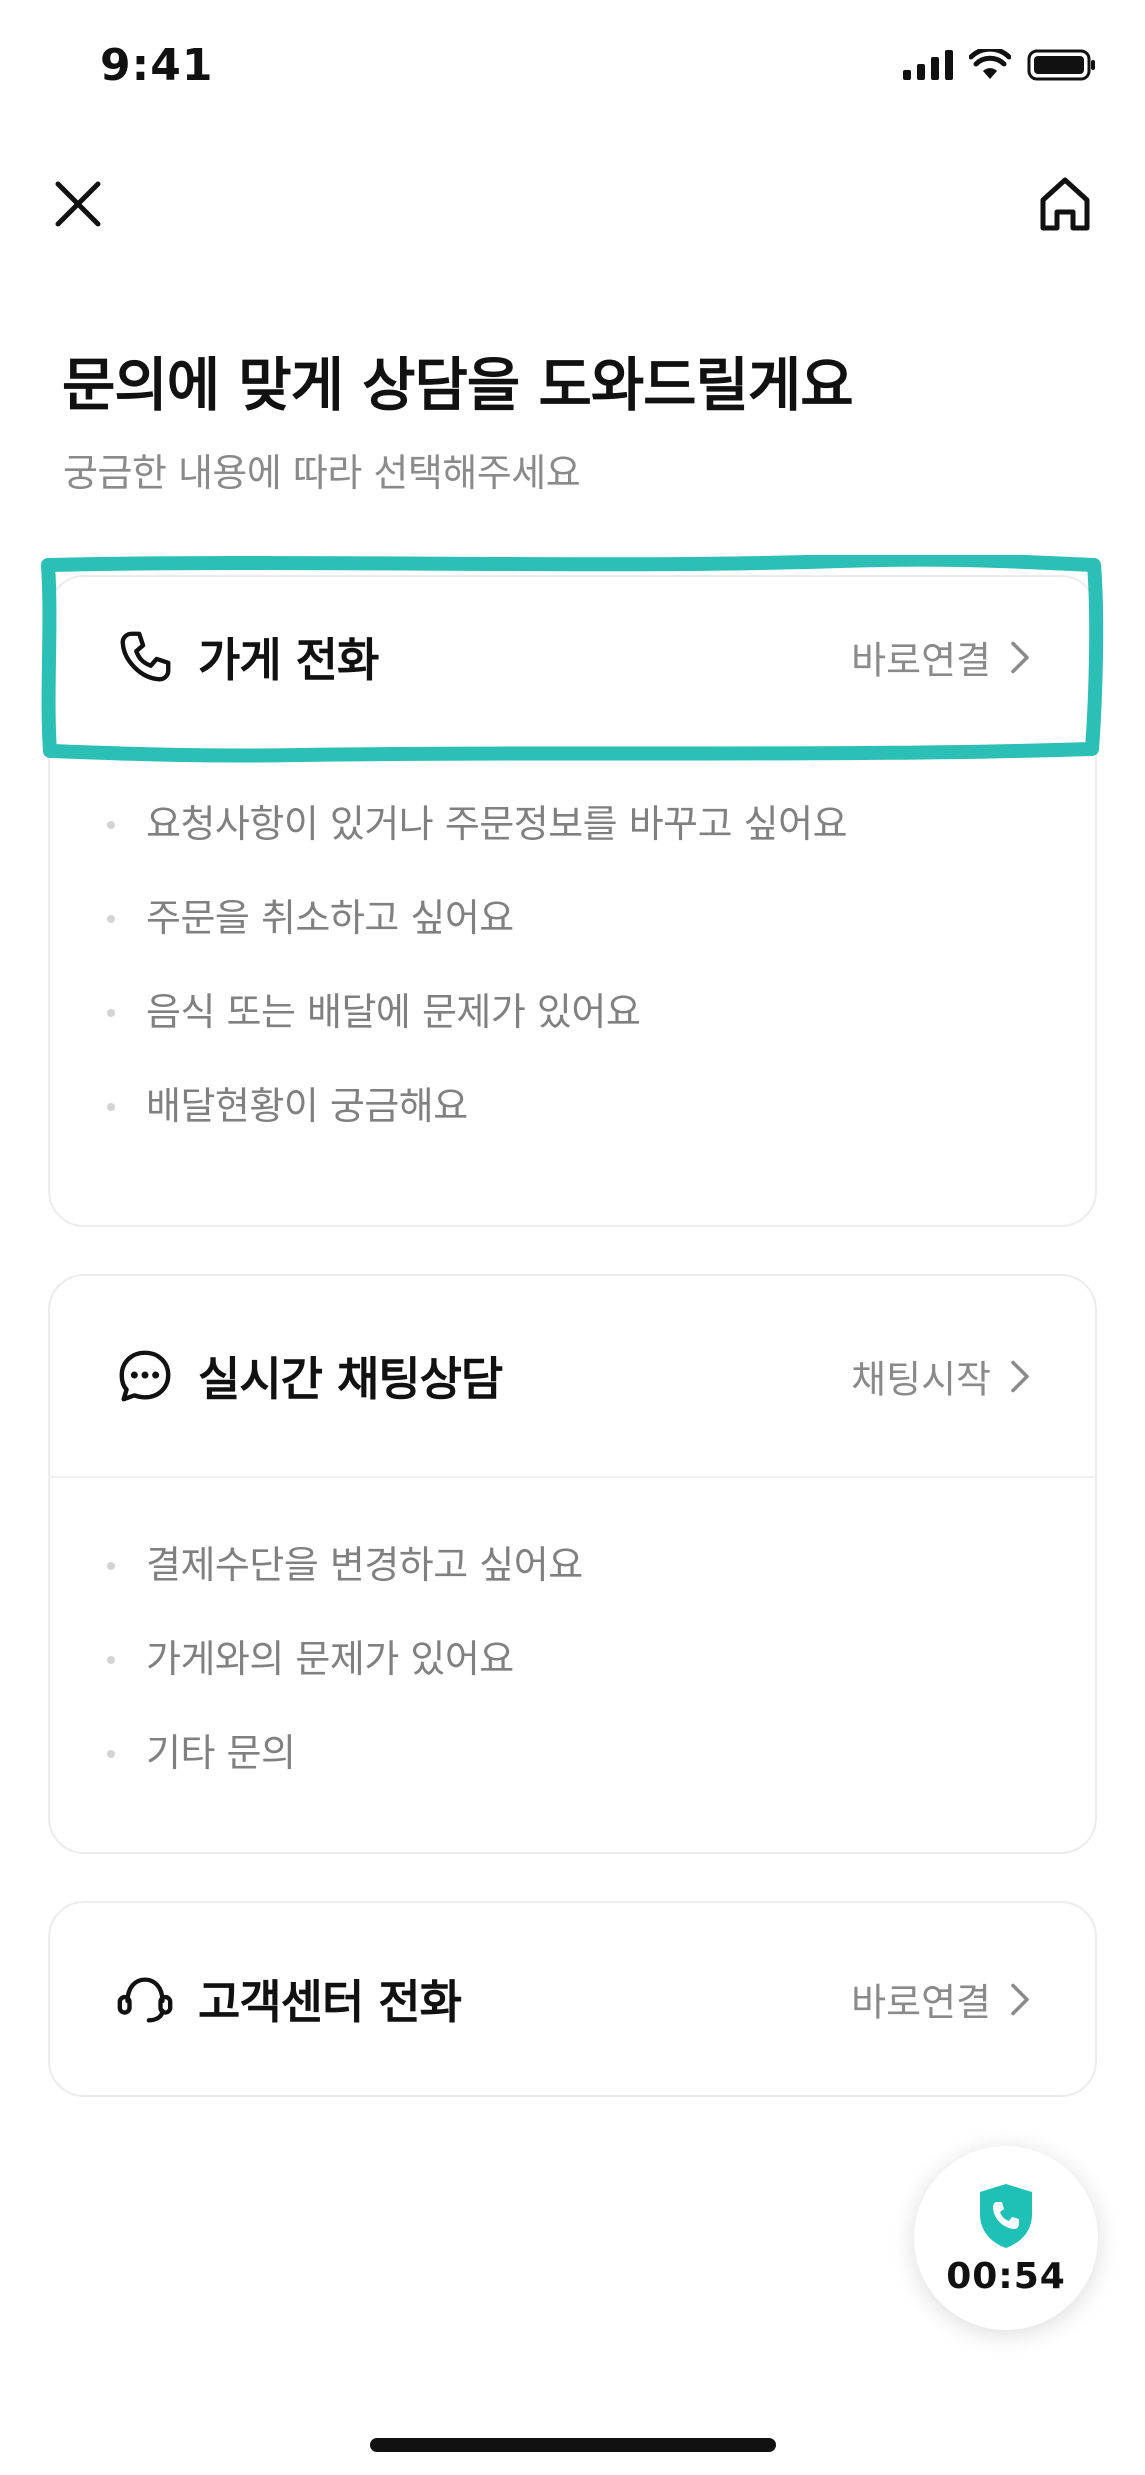 The image size is (1145, 2475). I want to click on home-indicator, so click(573, 2445).